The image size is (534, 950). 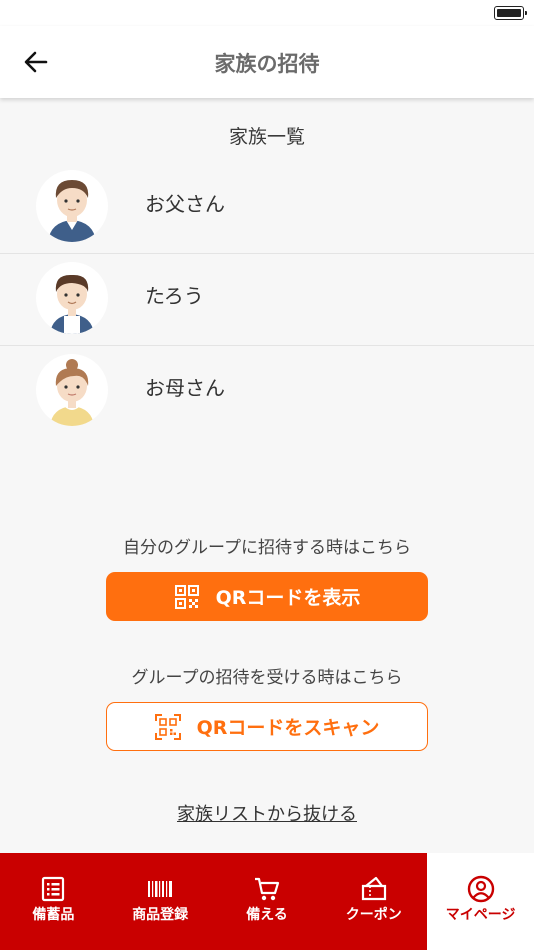 I want to click on list-icon, so click(x=53, y=889).